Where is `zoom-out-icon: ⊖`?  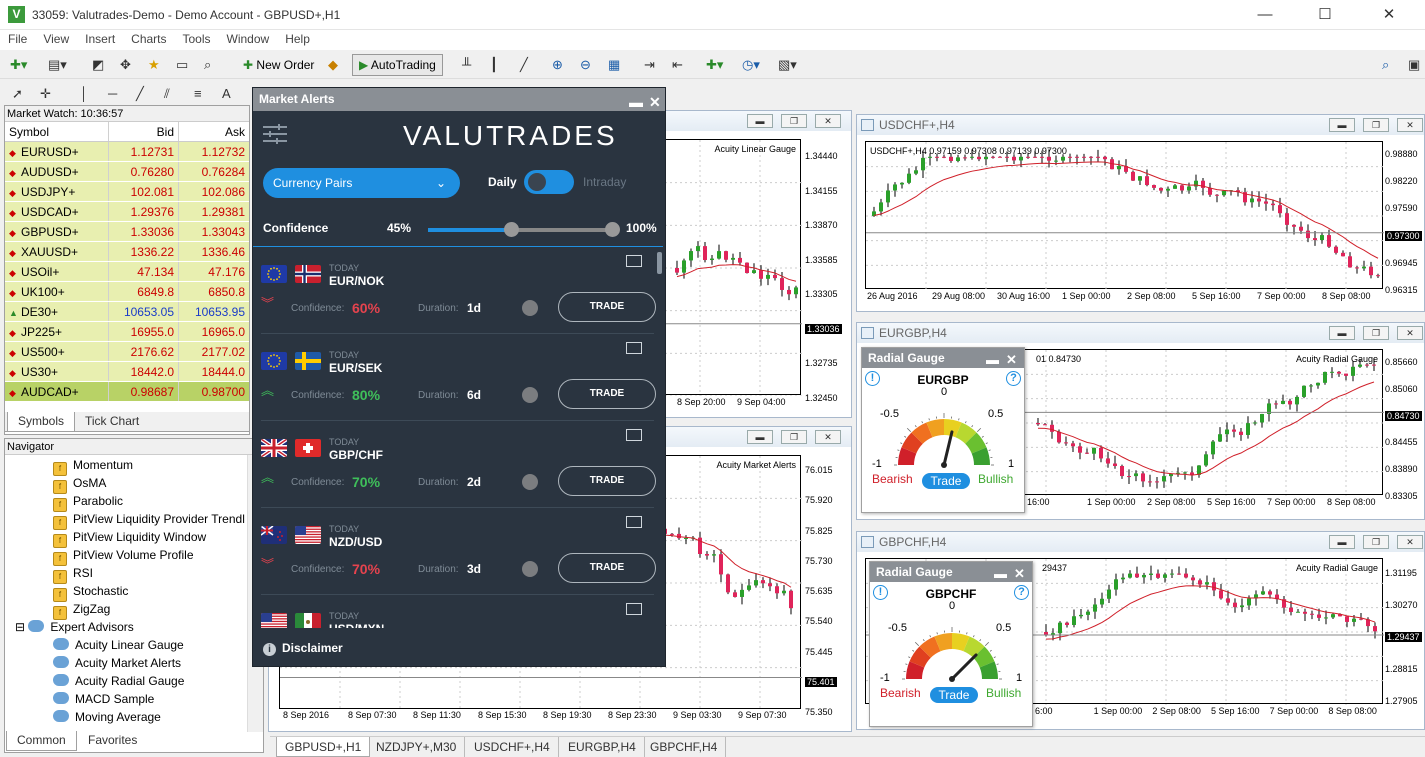
zoom-out-icon: ⊖ is located at coordinates (585, 65).